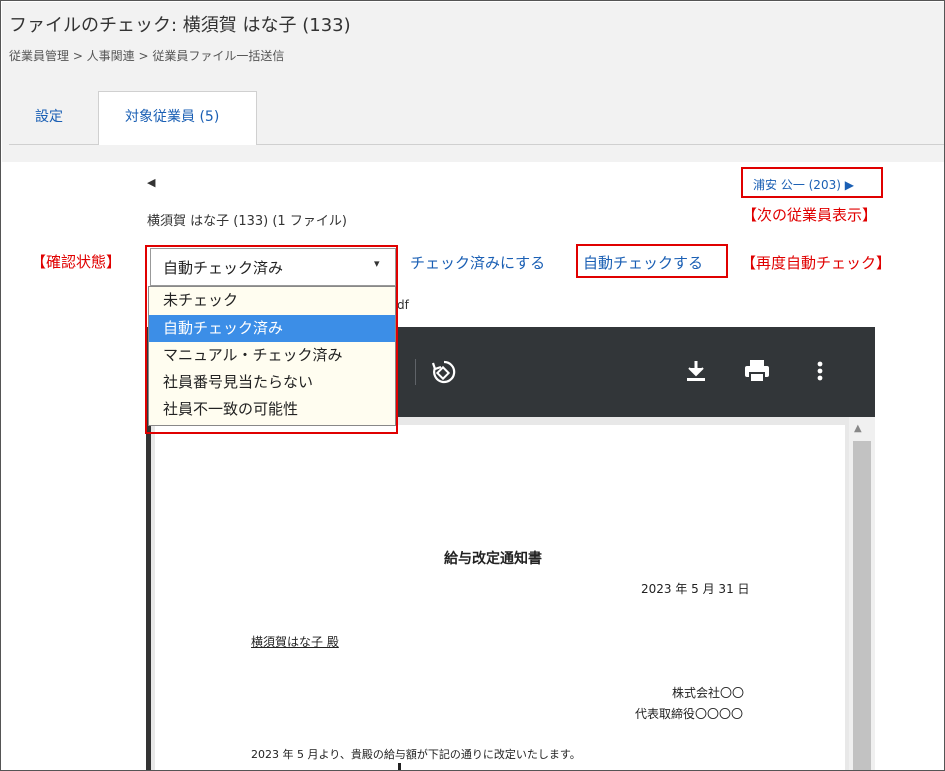 This screenshot has width=945, height=771. I want to click on pdf-left-border, so click(148, 593).